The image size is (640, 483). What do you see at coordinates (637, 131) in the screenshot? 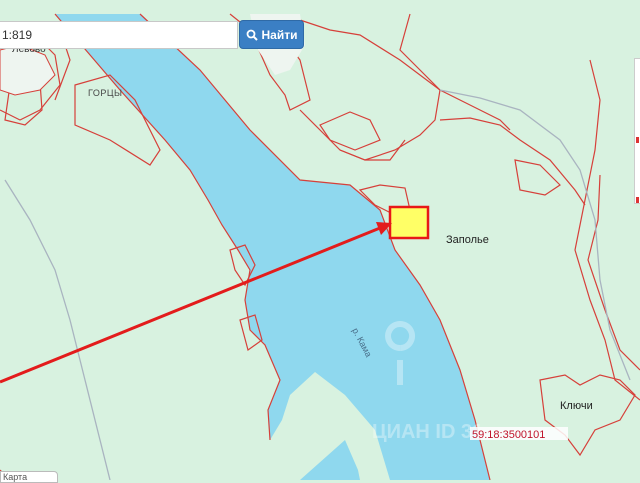
I see `right-side-panel` at bounding box center [637, 131].